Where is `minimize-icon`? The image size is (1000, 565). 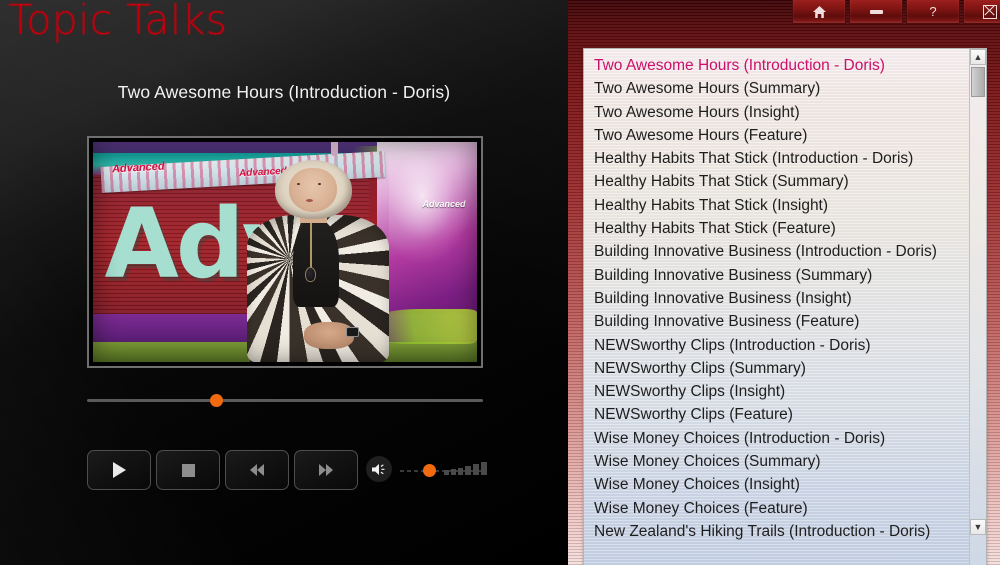
minimize-icon is located at coordinates (876, 11).